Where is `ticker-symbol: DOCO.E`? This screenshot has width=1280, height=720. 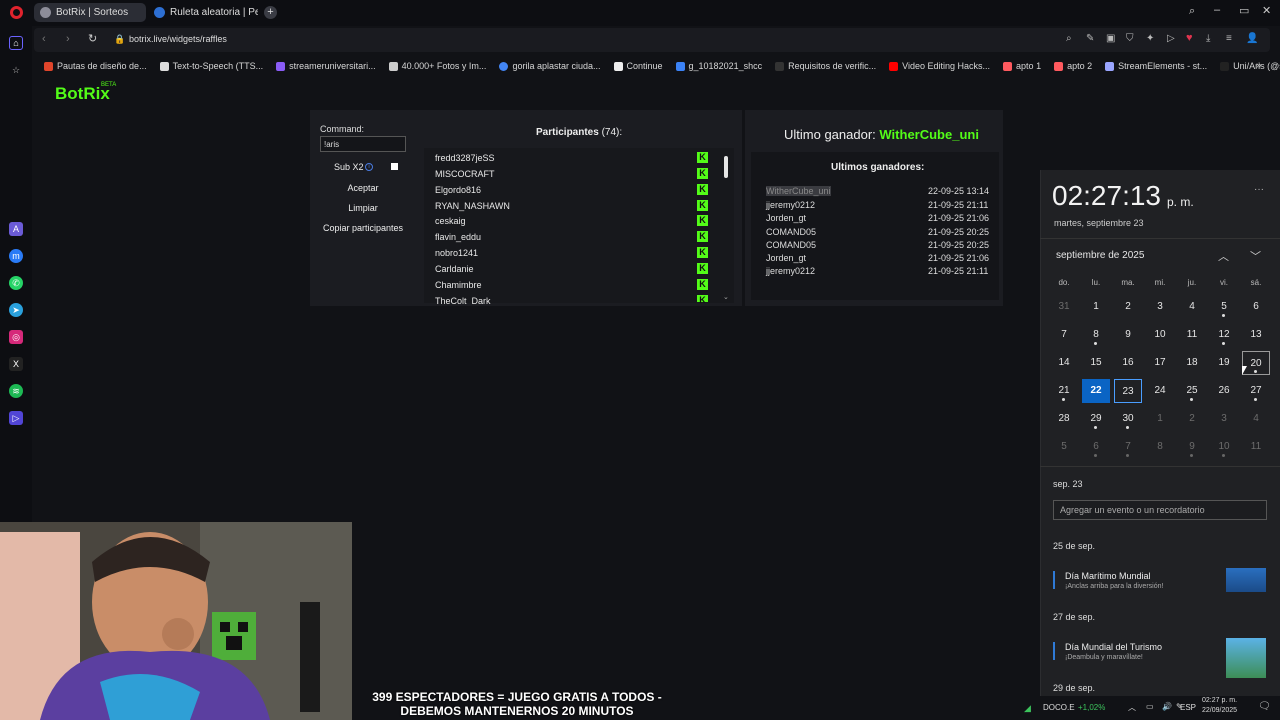
ticker-symbol: DOCO.E is located at coordinates (1059, 707).